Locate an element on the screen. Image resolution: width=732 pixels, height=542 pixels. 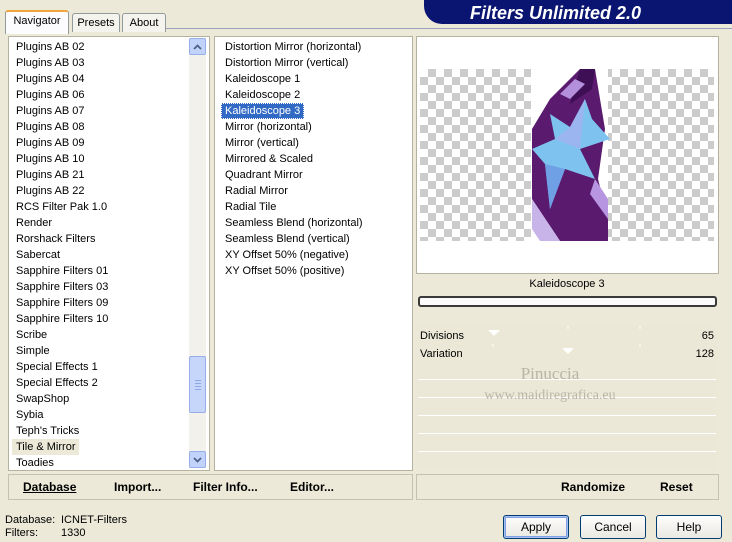
category-item: Rorshack Filters is located at coordinates (55, 239).